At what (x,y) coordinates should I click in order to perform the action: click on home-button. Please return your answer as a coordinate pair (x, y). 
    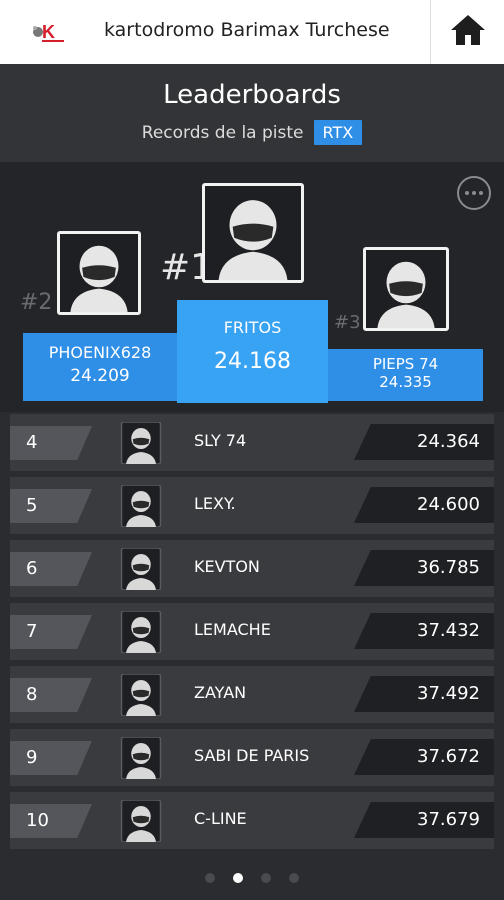
    Looking at the image, I should click on (467, 32).